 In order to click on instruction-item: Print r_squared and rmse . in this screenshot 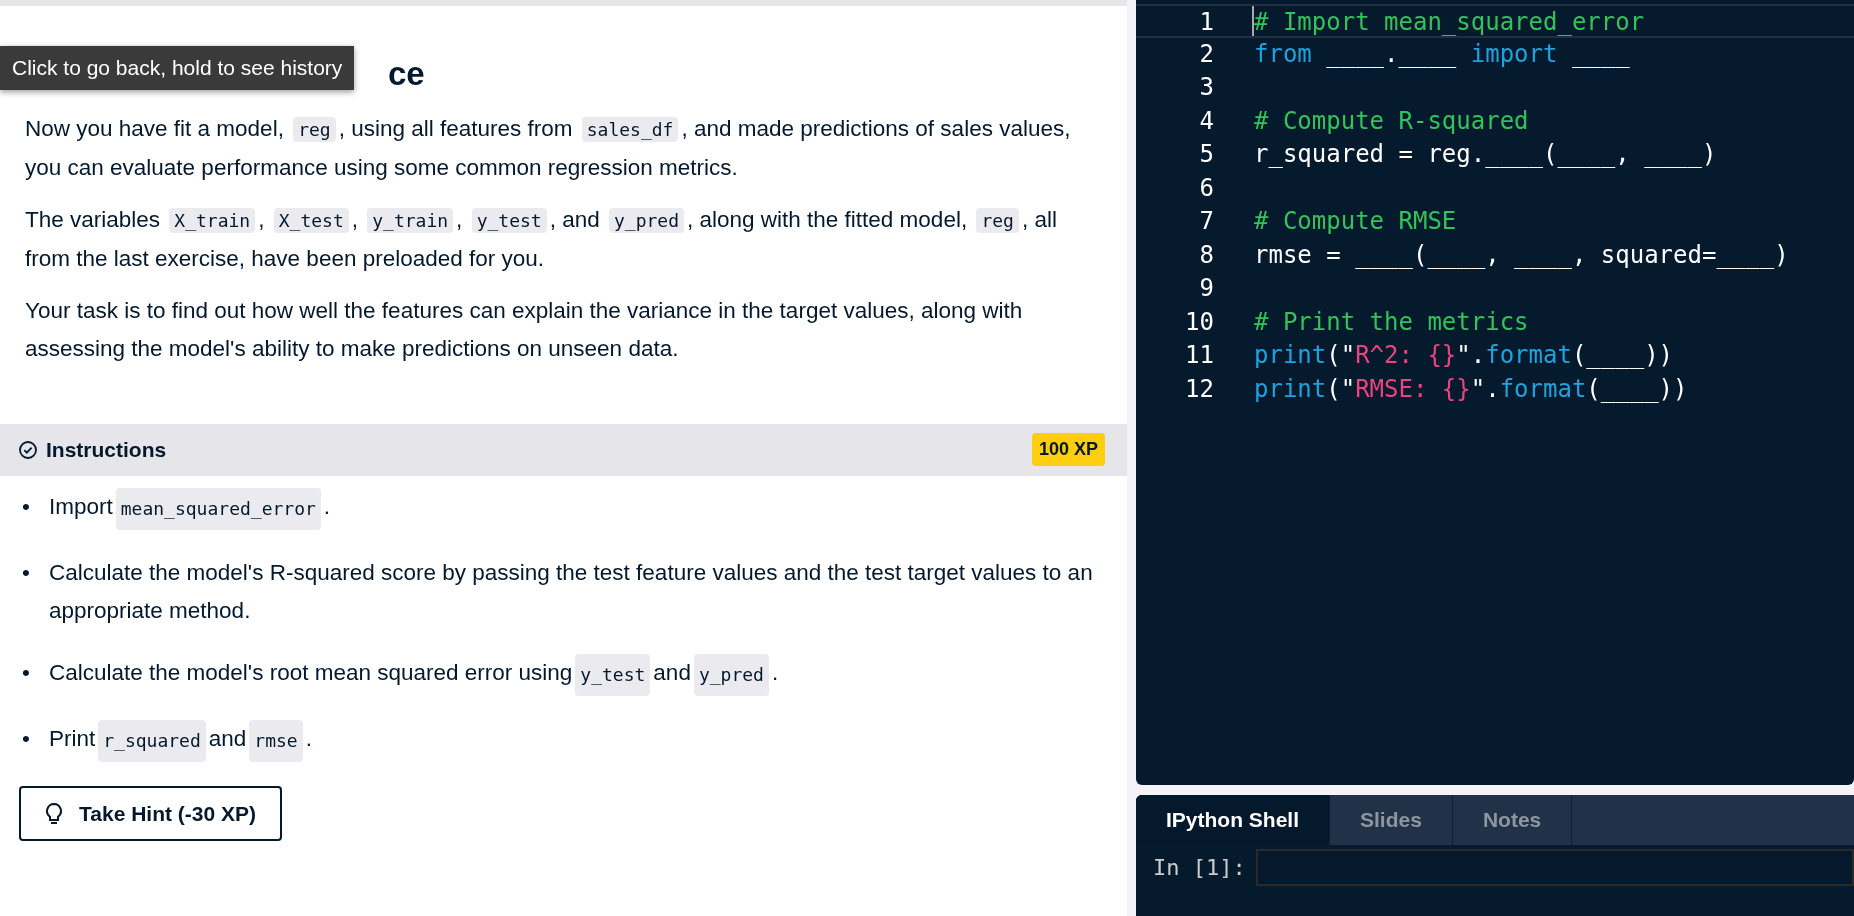, I will do `click(180, 740)`.